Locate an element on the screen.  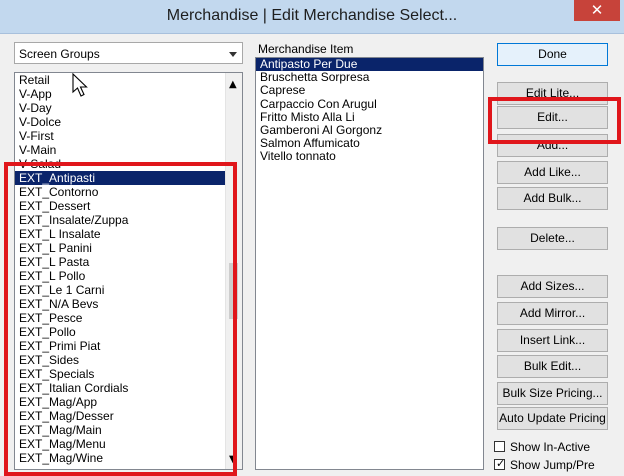
show-inactive-label: Show In-Active is located at coordinates (550, 447).